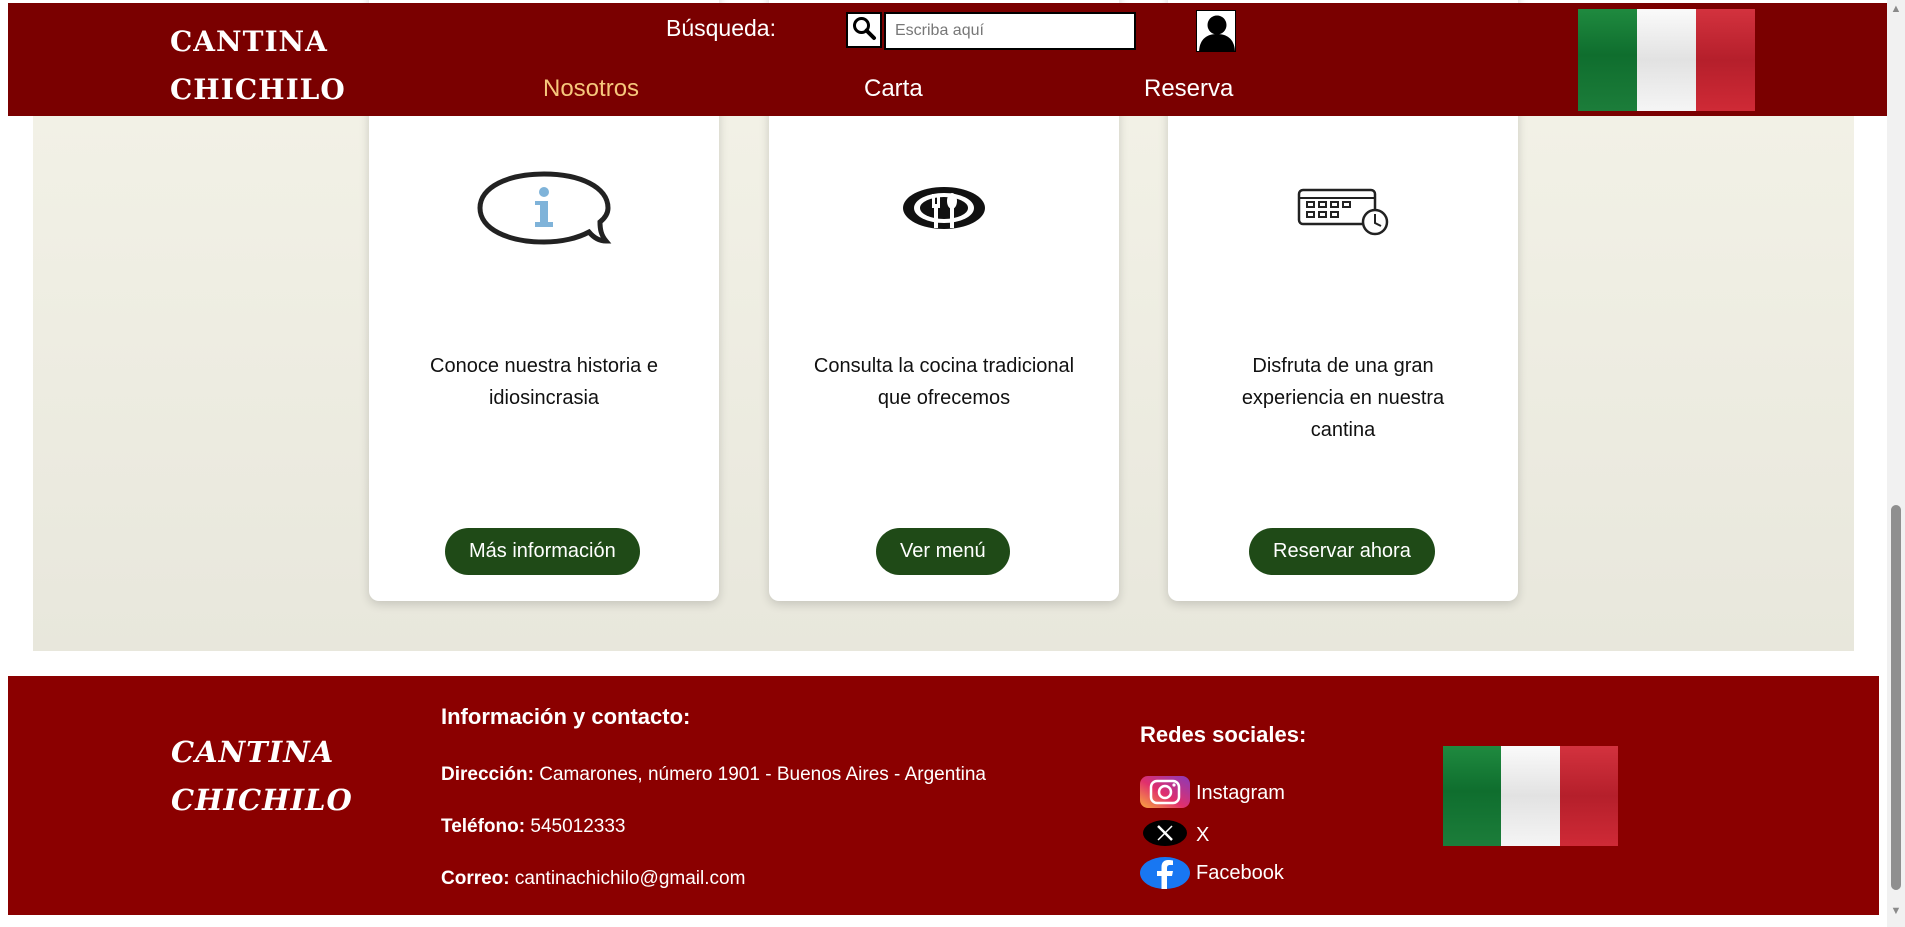  I want to click on calendar-clock-icon, so click(1343, 208).